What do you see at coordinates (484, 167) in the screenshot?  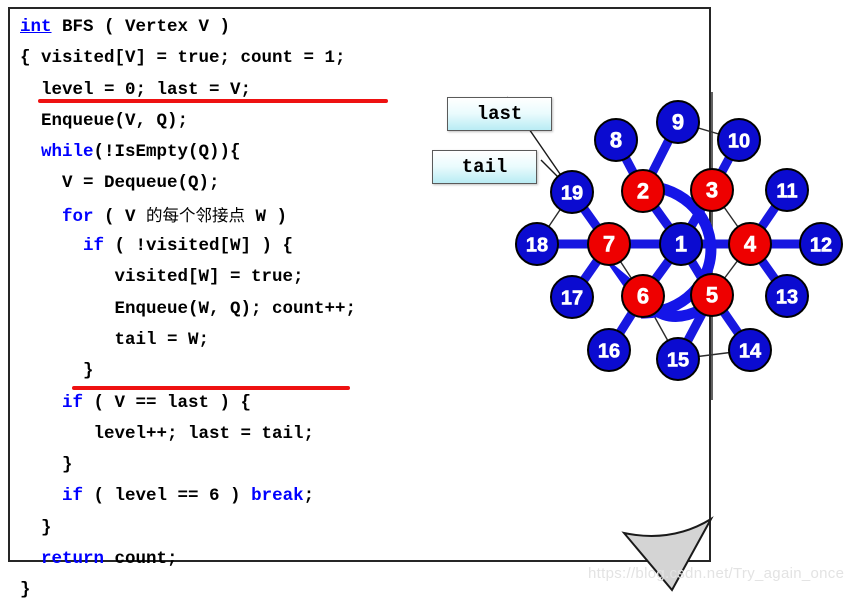 I see `callout-tail: tail` at bounding box center [484, 167].